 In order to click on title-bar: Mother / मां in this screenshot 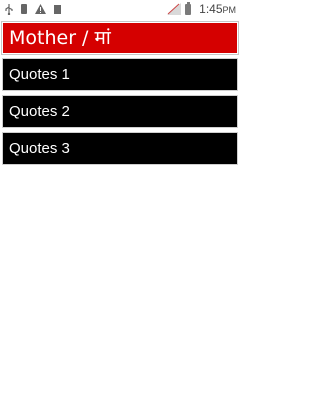, I will do `click(120, 38)`.